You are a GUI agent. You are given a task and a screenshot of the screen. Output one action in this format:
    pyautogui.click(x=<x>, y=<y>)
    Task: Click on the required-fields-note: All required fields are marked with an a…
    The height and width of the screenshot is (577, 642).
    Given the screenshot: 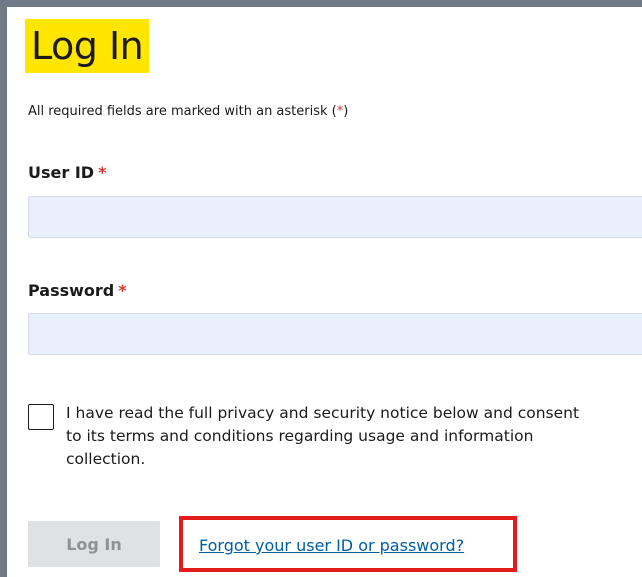 What is the action you would take?
    pyautogui.click(x=188, y=111)
    